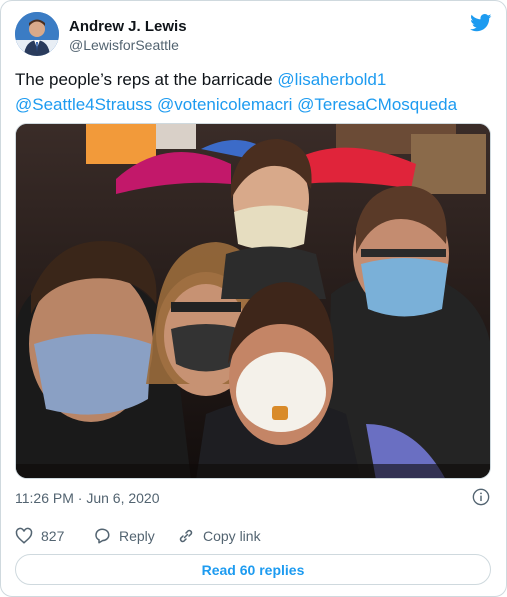 The width and height of the screenshot is (507, 597). I want to click on heart-icon, so click(24, 535).